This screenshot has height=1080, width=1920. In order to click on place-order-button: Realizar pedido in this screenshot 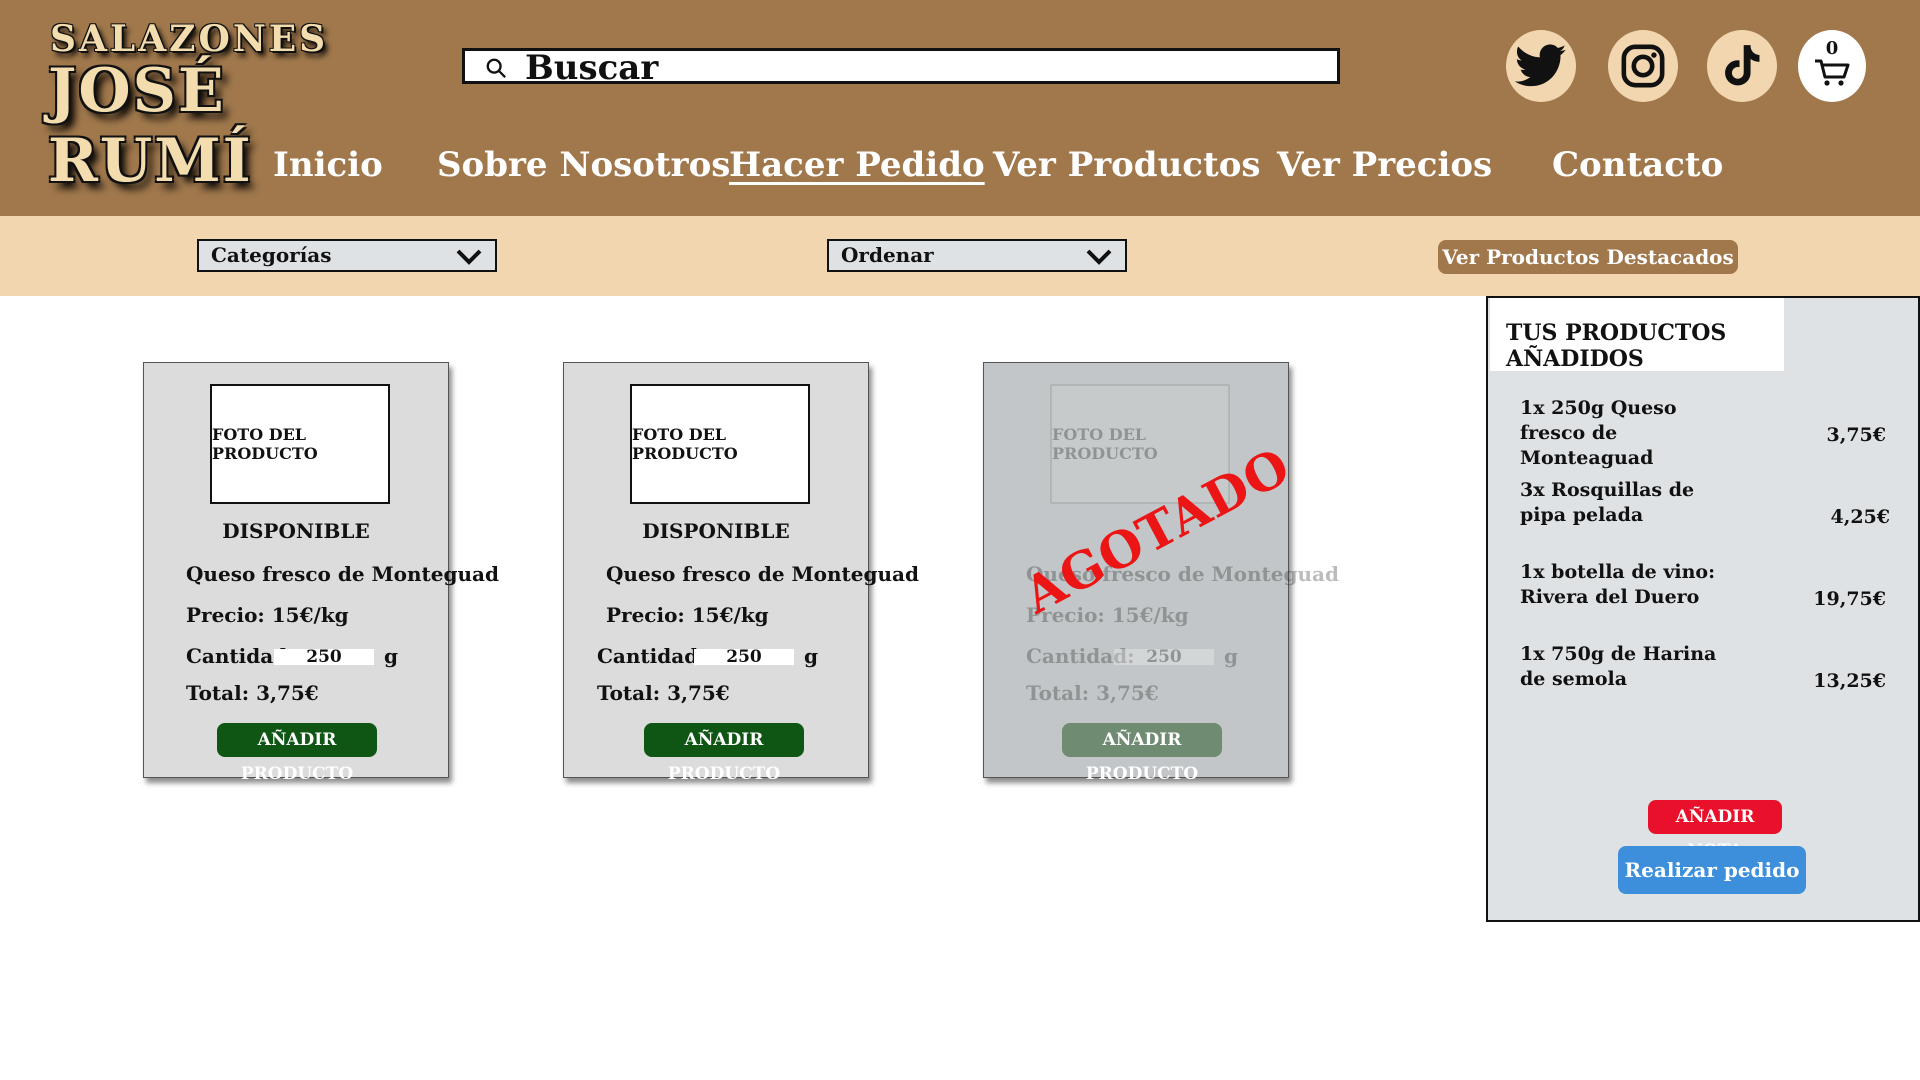, I will do `click(1712, 870)`.